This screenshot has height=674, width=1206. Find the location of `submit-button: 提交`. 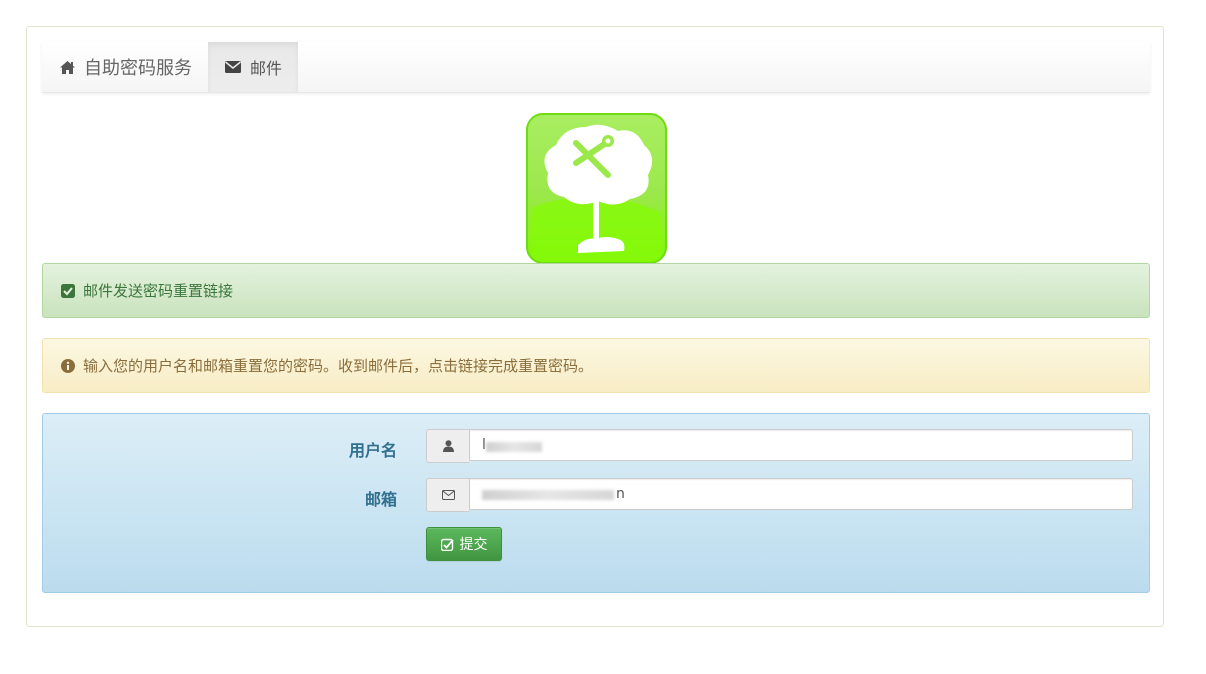

submit-button: 提交 is located at coordinates (464, 544).